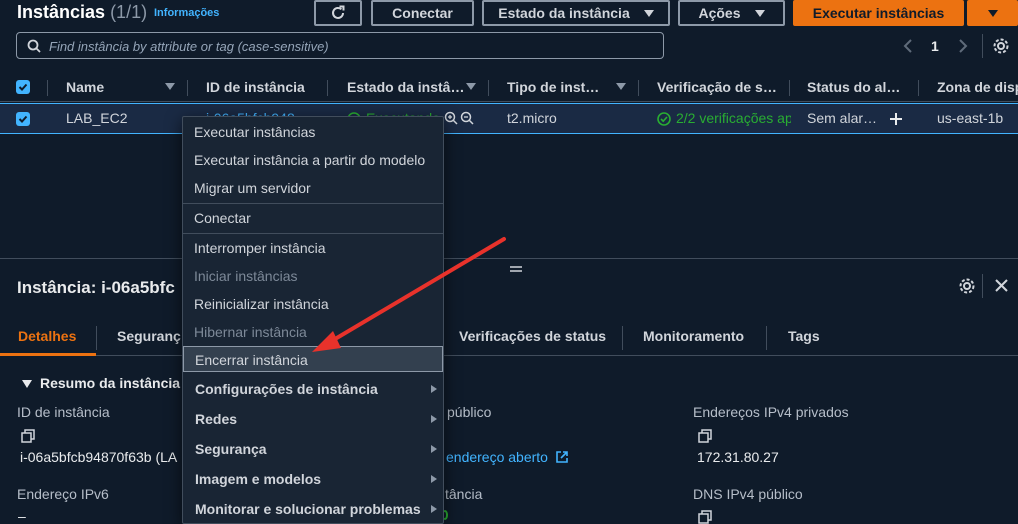 The height and width of the screenshot is (524, 1018). What do you see at coordinates (576, 13) in the screenshot?
I see `instance-state-dropdown: Estado da instância` at bounding box center [576, 13].